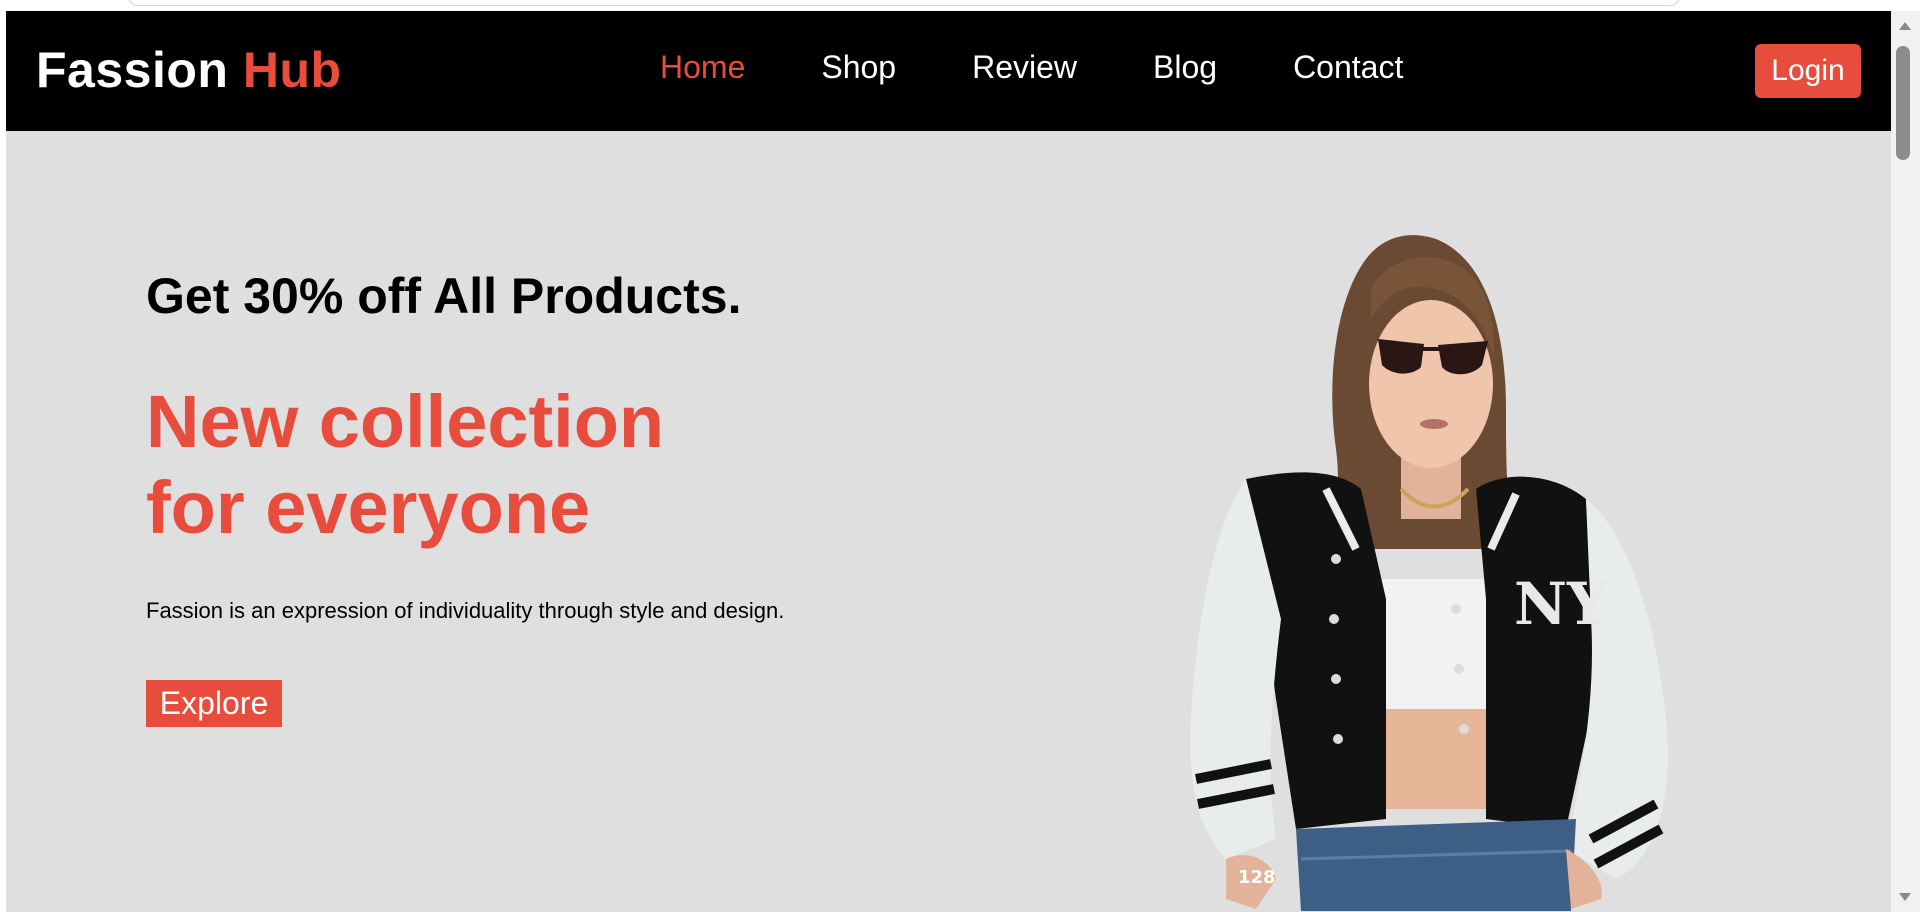 The width and height of the screenshot is (1920, 912). Describe the element at coordinates (405, 421) in the screenshot. I see `hero-headline-line1: New collection` at that location.